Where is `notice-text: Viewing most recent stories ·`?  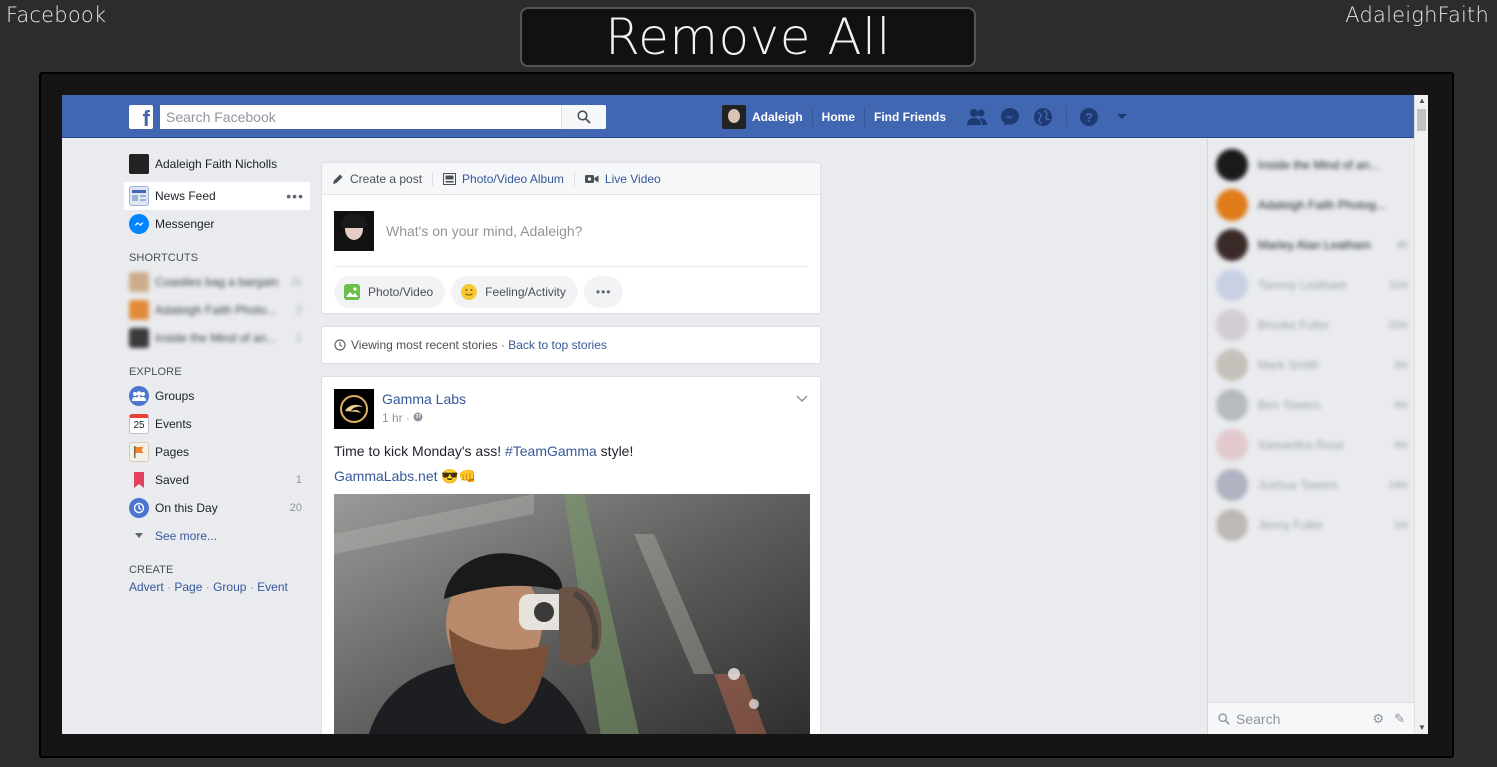 notice-text: Viewing most recent stories · is located at coordinates (428, 345).